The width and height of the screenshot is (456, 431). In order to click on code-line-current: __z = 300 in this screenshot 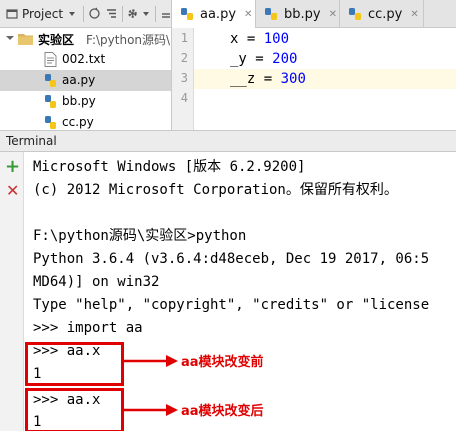, I will do `click(325, 79)`.